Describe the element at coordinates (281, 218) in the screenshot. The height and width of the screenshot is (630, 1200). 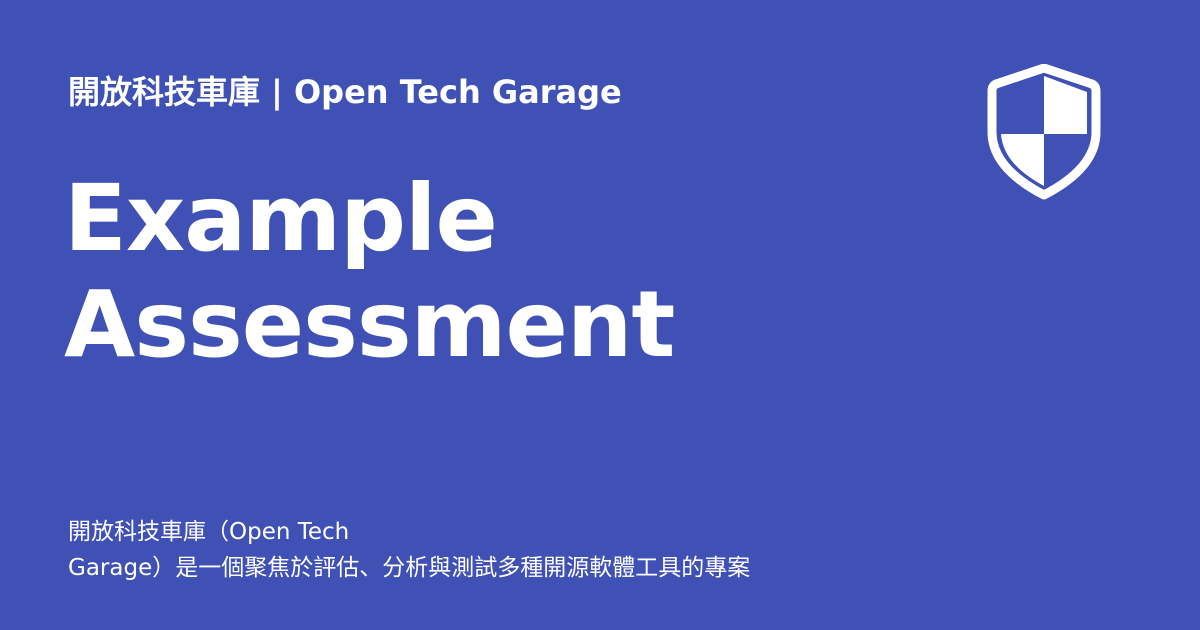
I see `page-title-line-1: Example` at that location.